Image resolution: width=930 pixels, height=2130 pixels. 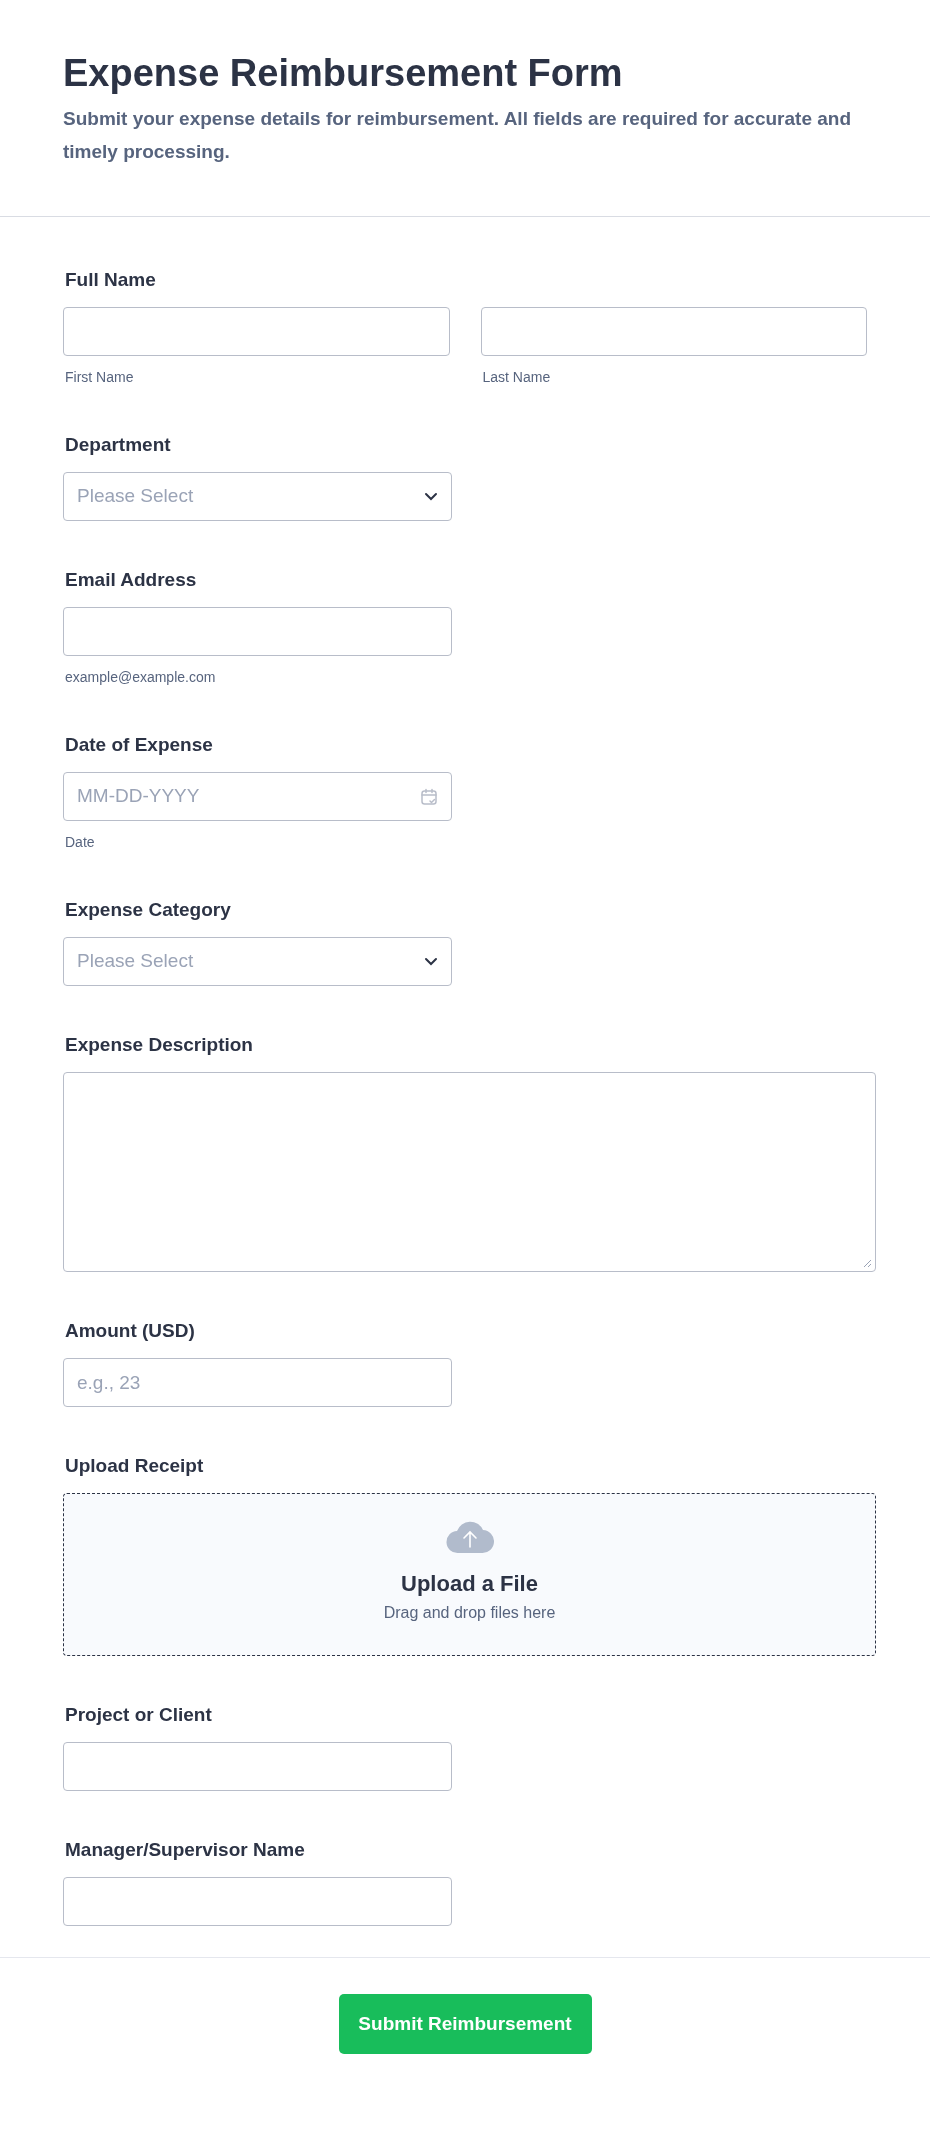 What do you see at coordinates (469, 1537) in the screenshot?
I see `cloud-upload-icon` at bounding box center [469, 1537].